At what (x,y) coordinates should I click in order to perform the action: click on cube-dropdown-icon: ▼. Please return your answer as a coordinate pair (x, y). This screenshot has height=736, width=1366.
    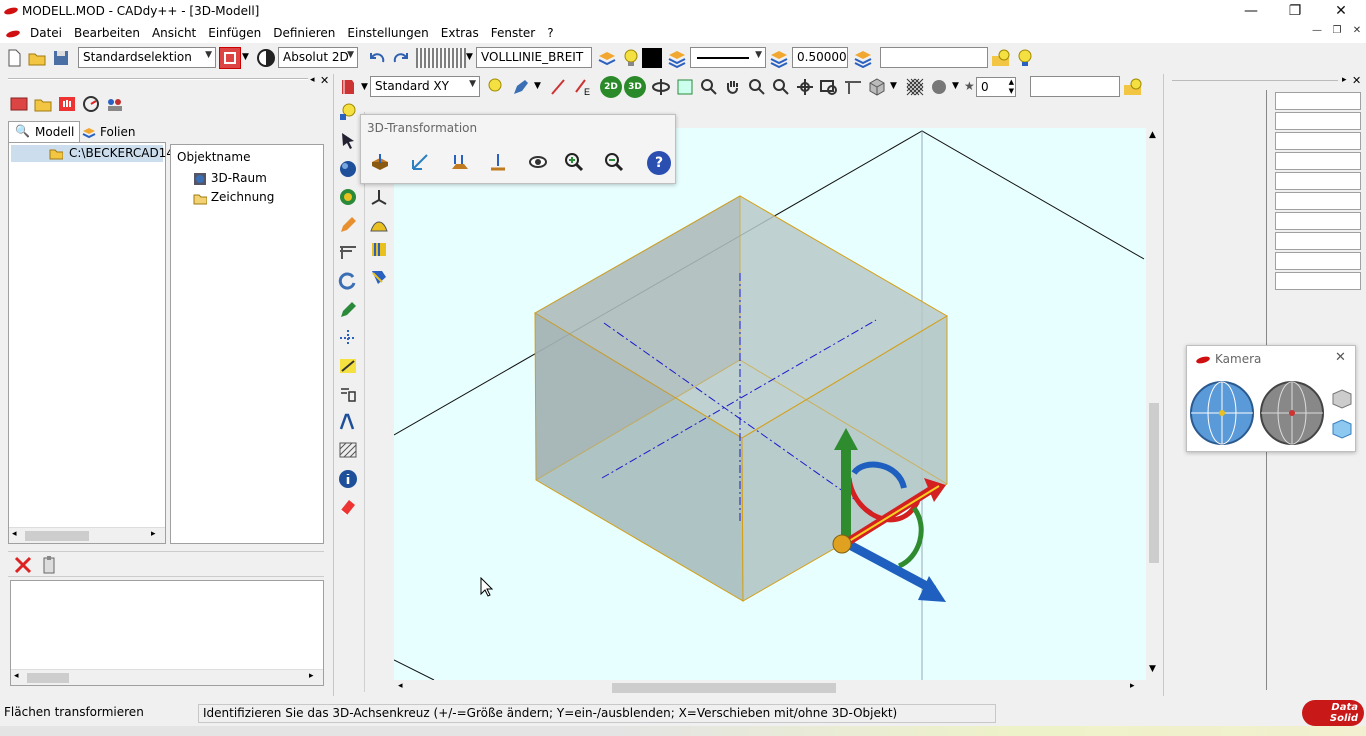
    Looking at the image, I should click on (893, 86).